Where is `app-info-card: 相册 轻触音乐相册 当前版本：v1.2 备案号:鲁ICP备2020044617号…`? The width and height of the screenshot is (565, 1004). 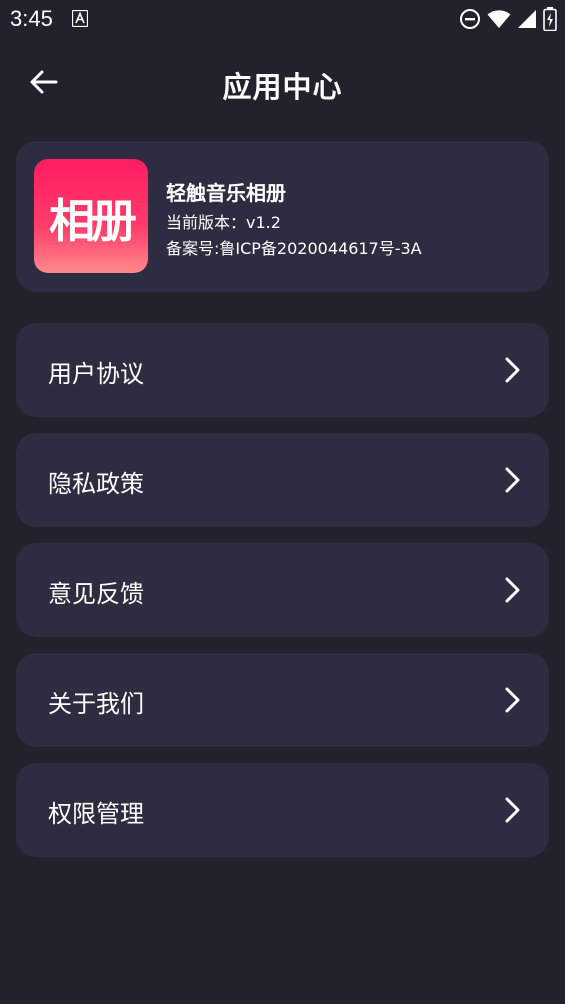
app-info-card: 相册 轻触音乐相册 当前版本：v1.2 备案号:鲁ICP备2020044617号… is located at coordinates (282, 216).